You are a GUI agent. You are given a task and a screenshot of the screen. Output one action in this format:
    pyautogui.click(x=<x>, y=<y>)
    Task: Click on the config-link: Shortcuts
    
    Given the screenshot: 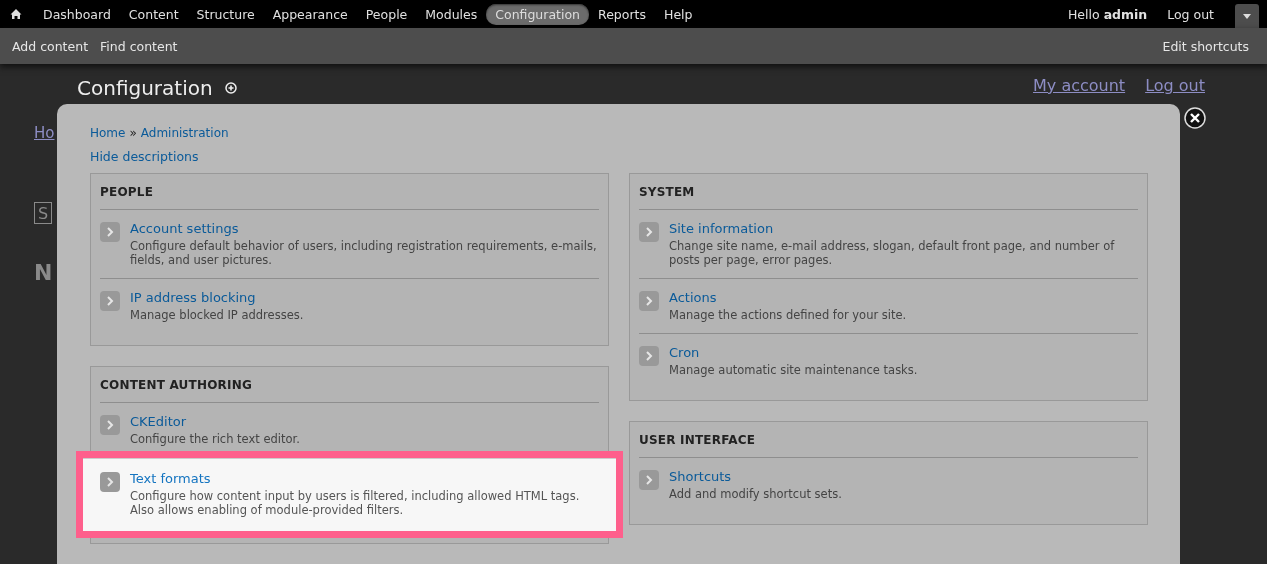 What is the action you would take?
    pyautogui.click(x=700, y=476)
    